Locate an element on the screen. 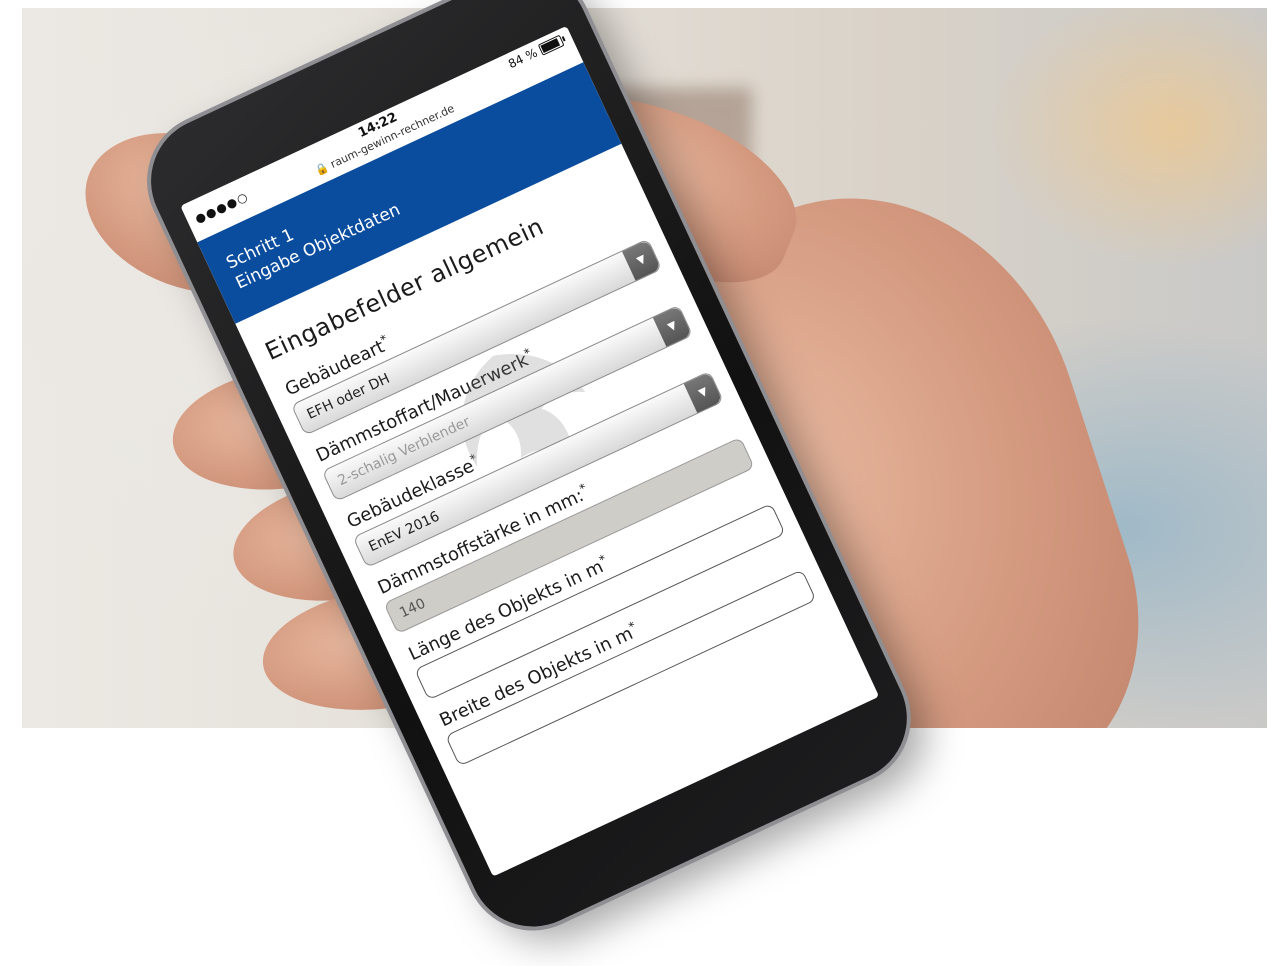 The height and width of the screenshot is (966, 1278). lock-icon: 🔒 is located at coordinates (321, 169).